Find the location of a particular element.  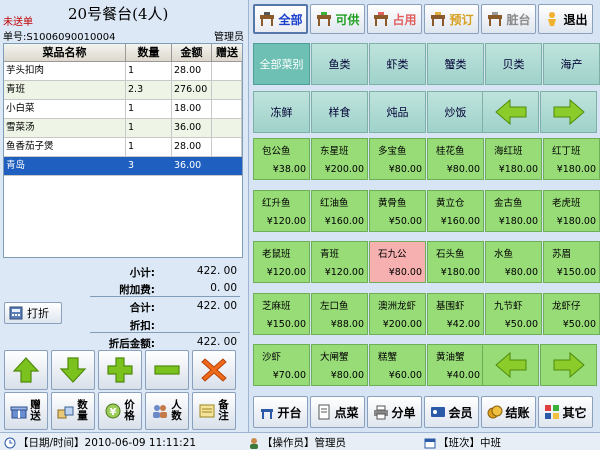

table-row: 小白菜 1 18.00 is located at coordinates (123, 109).